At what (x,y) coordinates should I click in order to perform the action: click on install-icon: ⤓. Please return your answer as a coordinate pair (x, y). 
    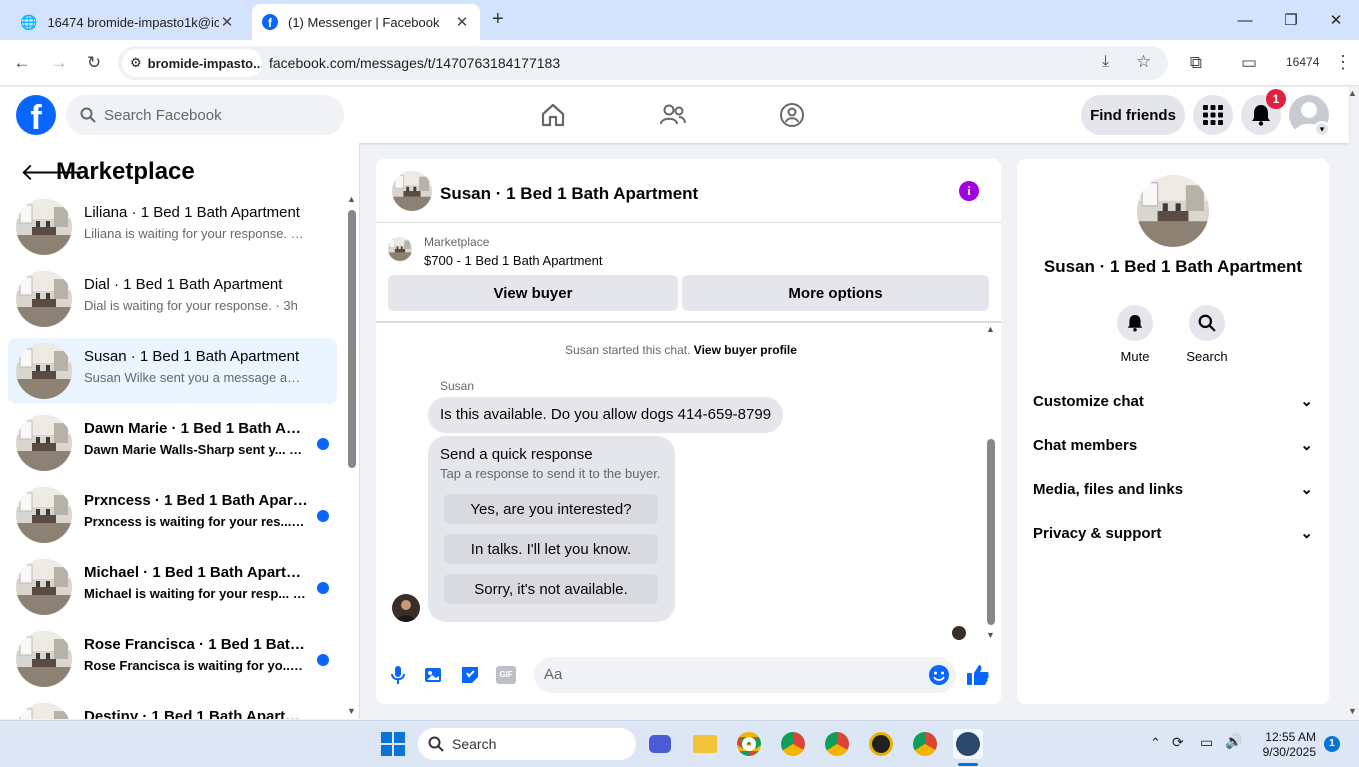
    Looking at the image, I should click on (1105, 62).